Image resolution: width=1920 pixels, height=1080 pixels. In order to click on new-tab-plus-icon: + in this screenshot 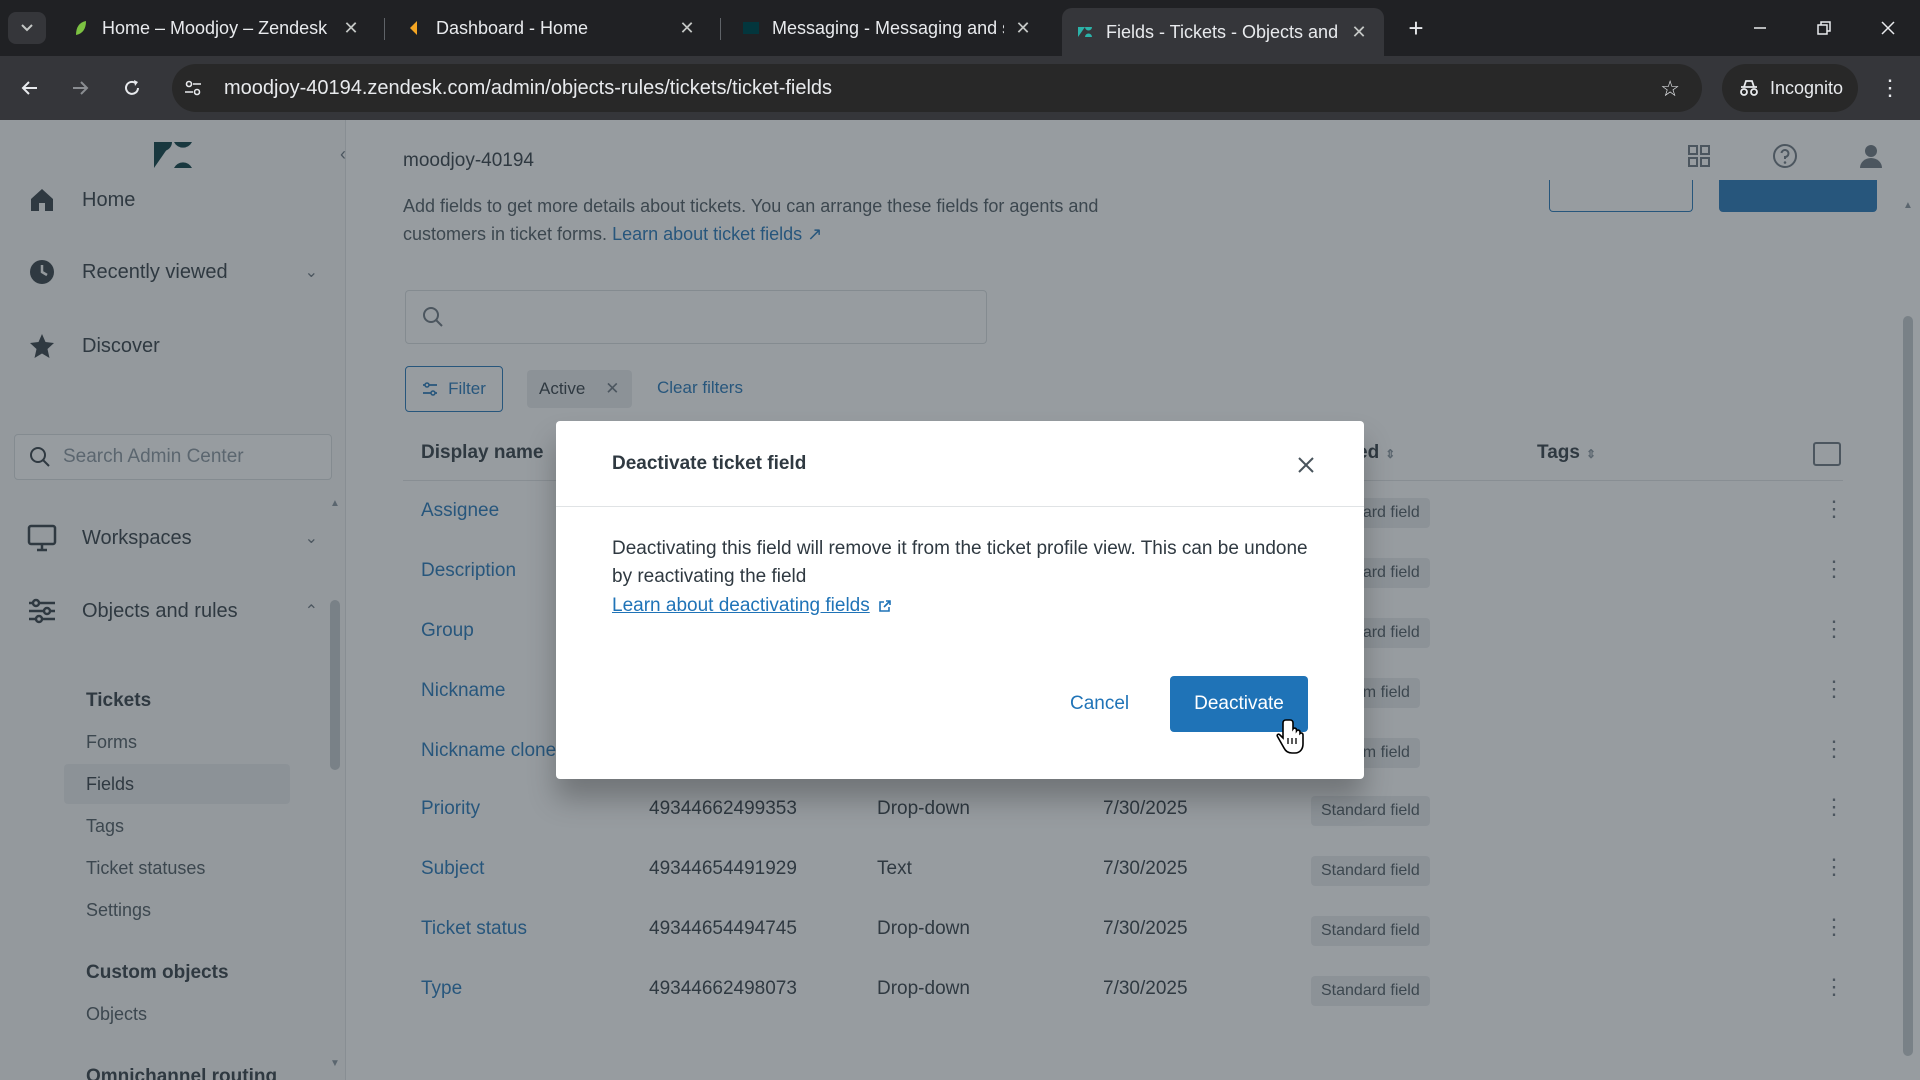, I will do `click(1416, 28)`.